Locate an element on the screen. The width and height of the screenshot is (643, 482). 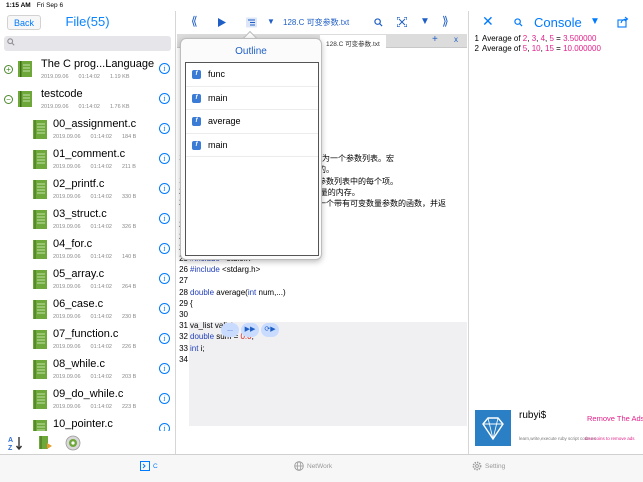
console-line: 2 Average of 5, 10, 15 = 10.000000 is located at coordinates (535, 48).